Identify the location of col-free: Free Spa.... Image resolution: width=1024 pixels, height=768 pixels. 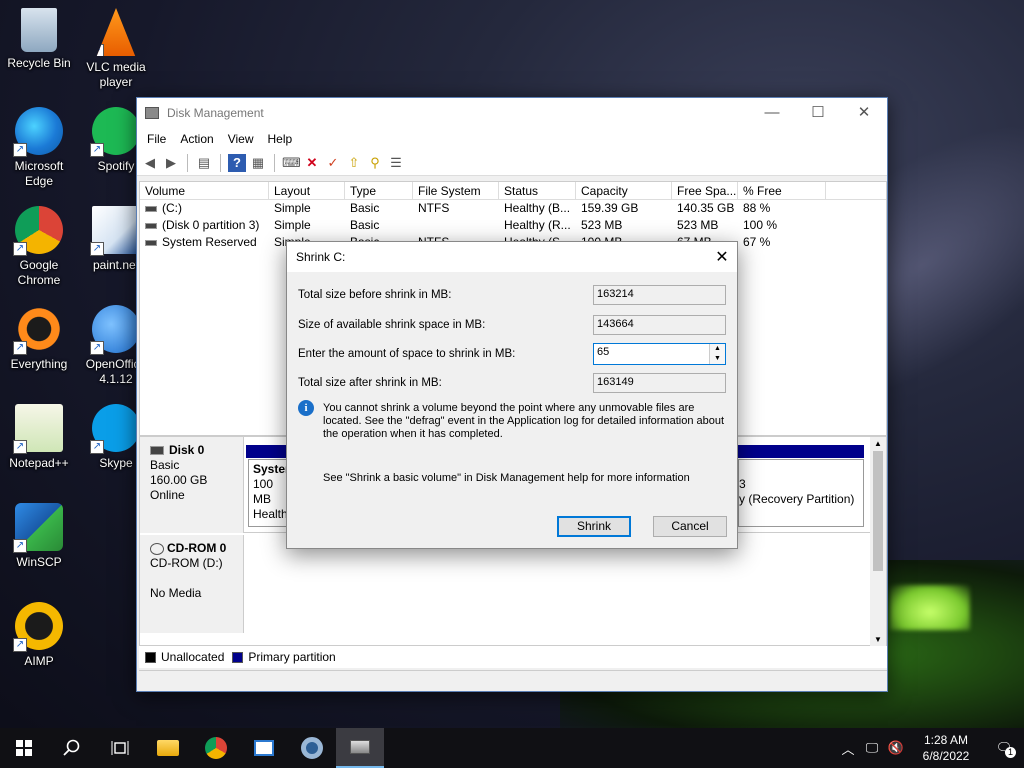
(705, 190).